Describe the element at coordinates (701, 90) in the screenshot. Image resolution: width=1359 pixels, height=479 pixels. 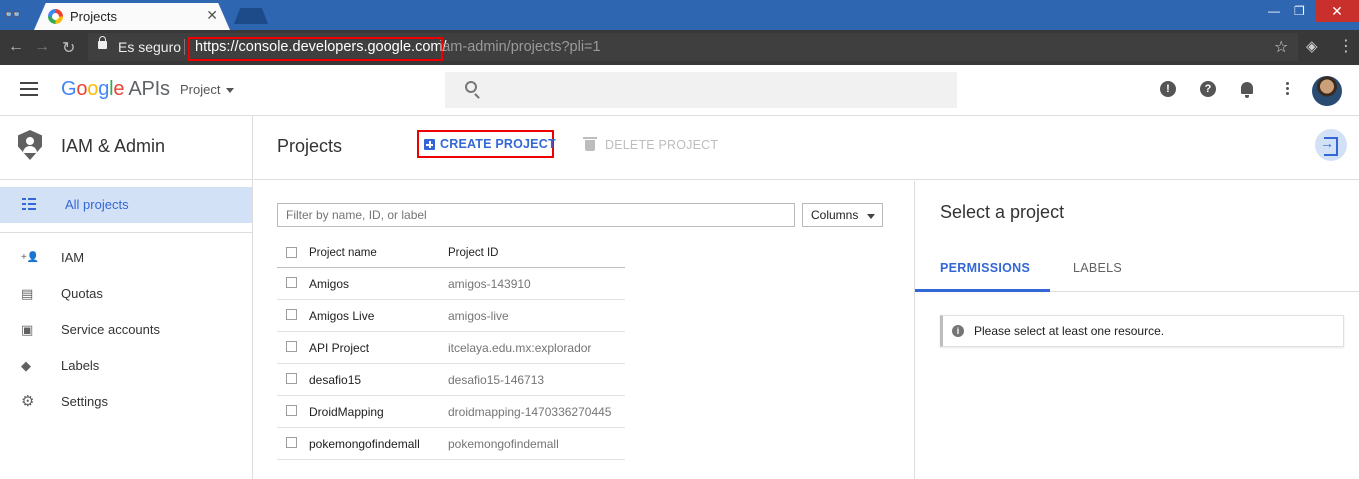
I see `search-bar` at that location.